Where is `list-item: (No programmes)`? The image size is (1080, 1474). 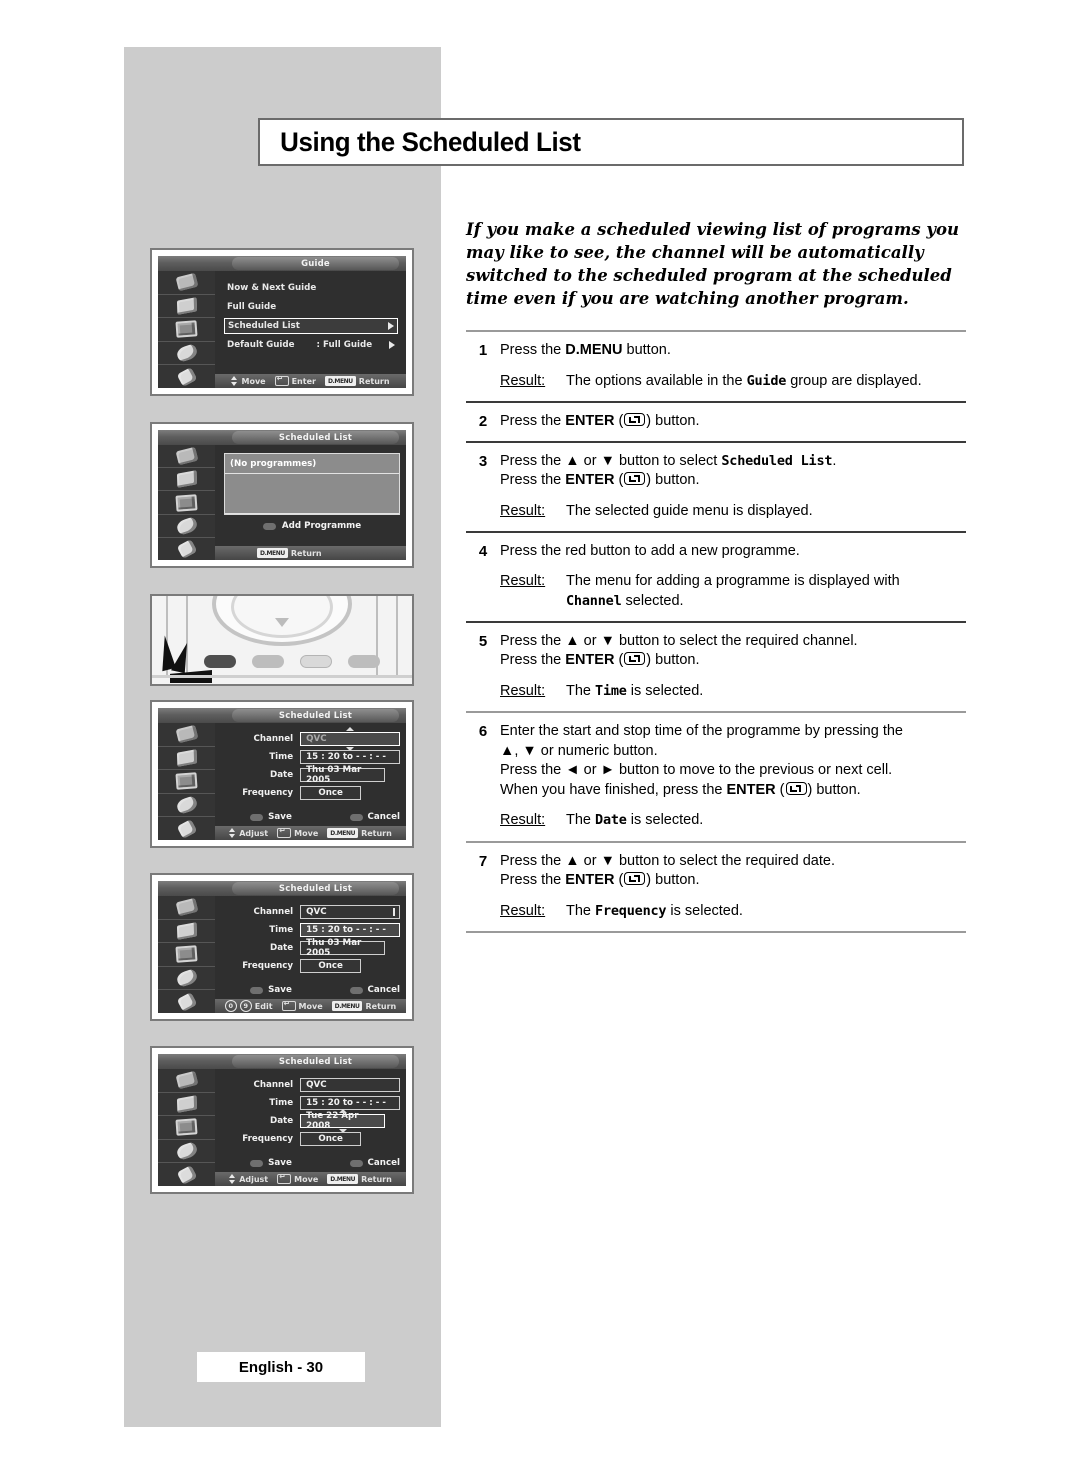 list-item: (No programmes) is located at coordinates (312, 464).